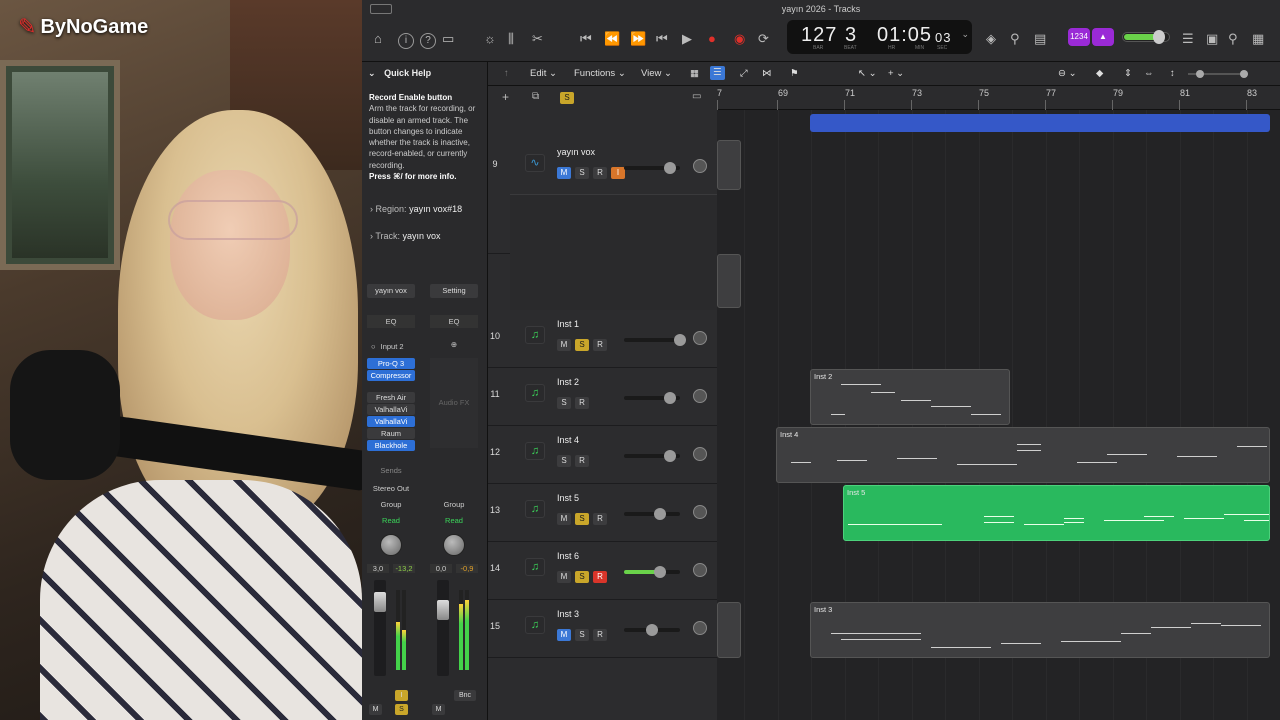 The height and width of the screenshot is (720, 1280). What do you see at coordinates (391, 445) in the screenshot?
I see `plugin-slot: Blackhole` at bounding box center [391, 445].